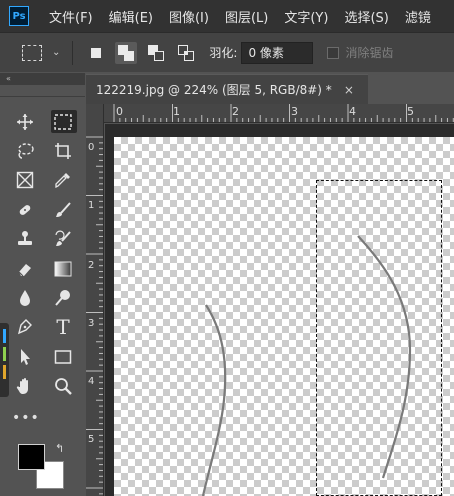 The image size is (454, 496). Describe the element at coordinates (31, 457) in the screenshot. I see `foreground-color-swatch` at that location.